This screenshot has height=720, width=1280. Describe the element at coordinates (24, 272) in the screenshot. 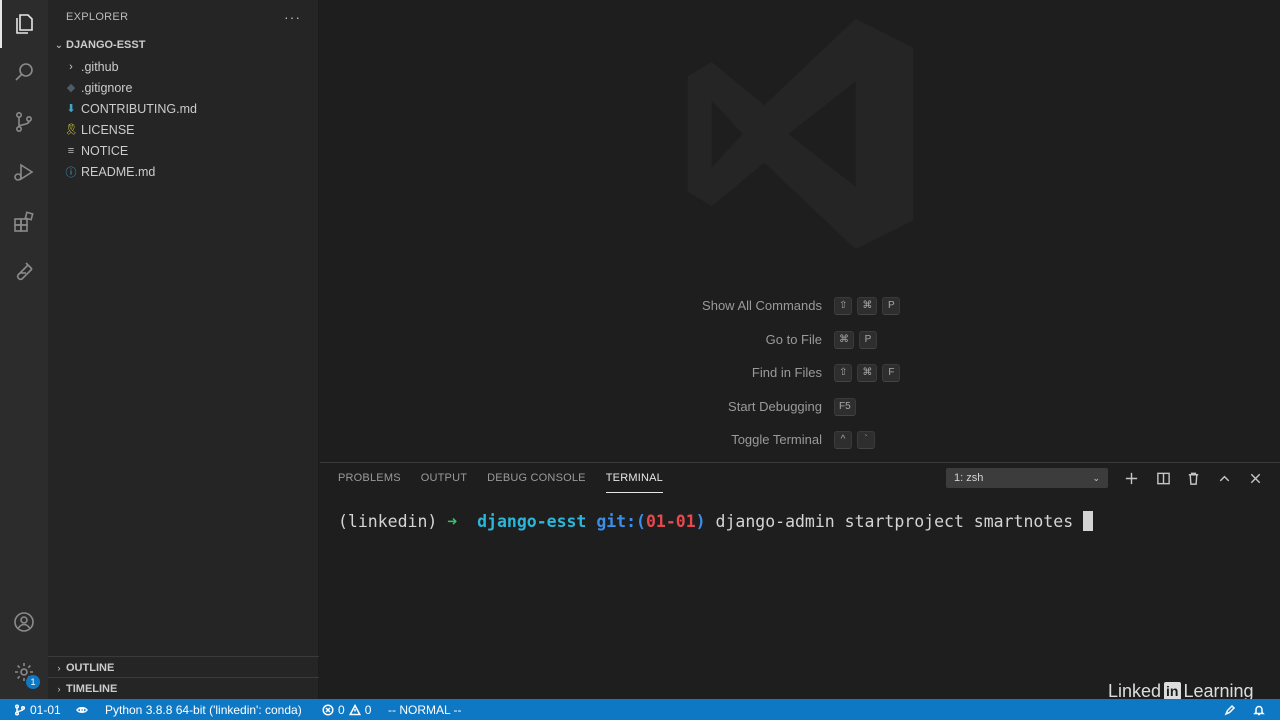

I see `testing-flask-icon` at that location.